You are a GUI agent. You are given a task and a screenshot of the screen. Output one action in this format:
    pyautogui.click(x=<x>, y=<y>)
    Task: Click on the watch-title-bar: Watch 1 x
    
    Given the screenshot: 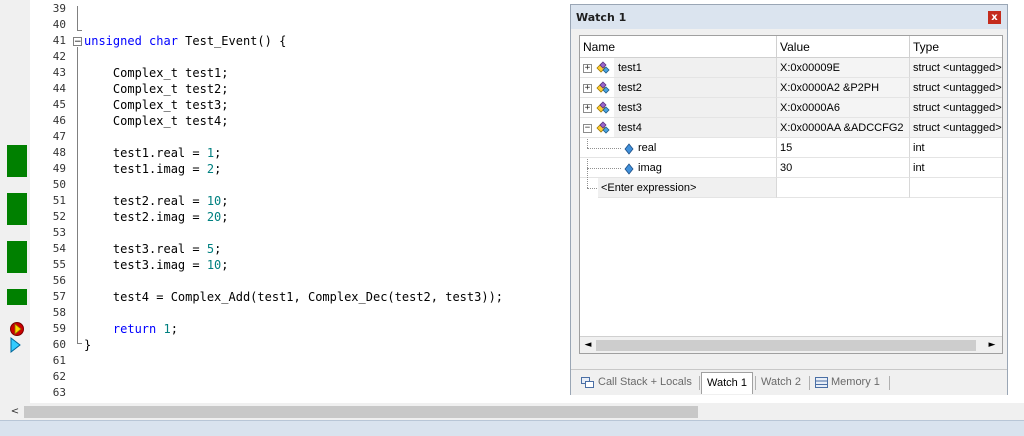 What is the action you would take?
    pyautogui.click(x=789, y=17)
    